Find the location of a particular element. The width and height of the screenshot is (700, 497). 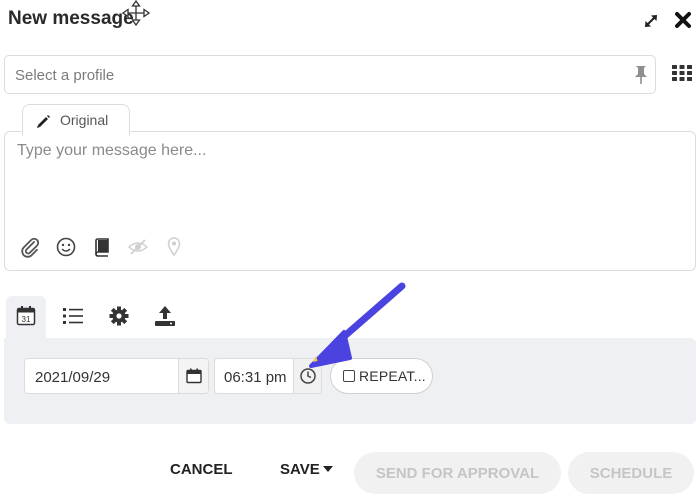

expand-icon is located at coordinates (651, 21).